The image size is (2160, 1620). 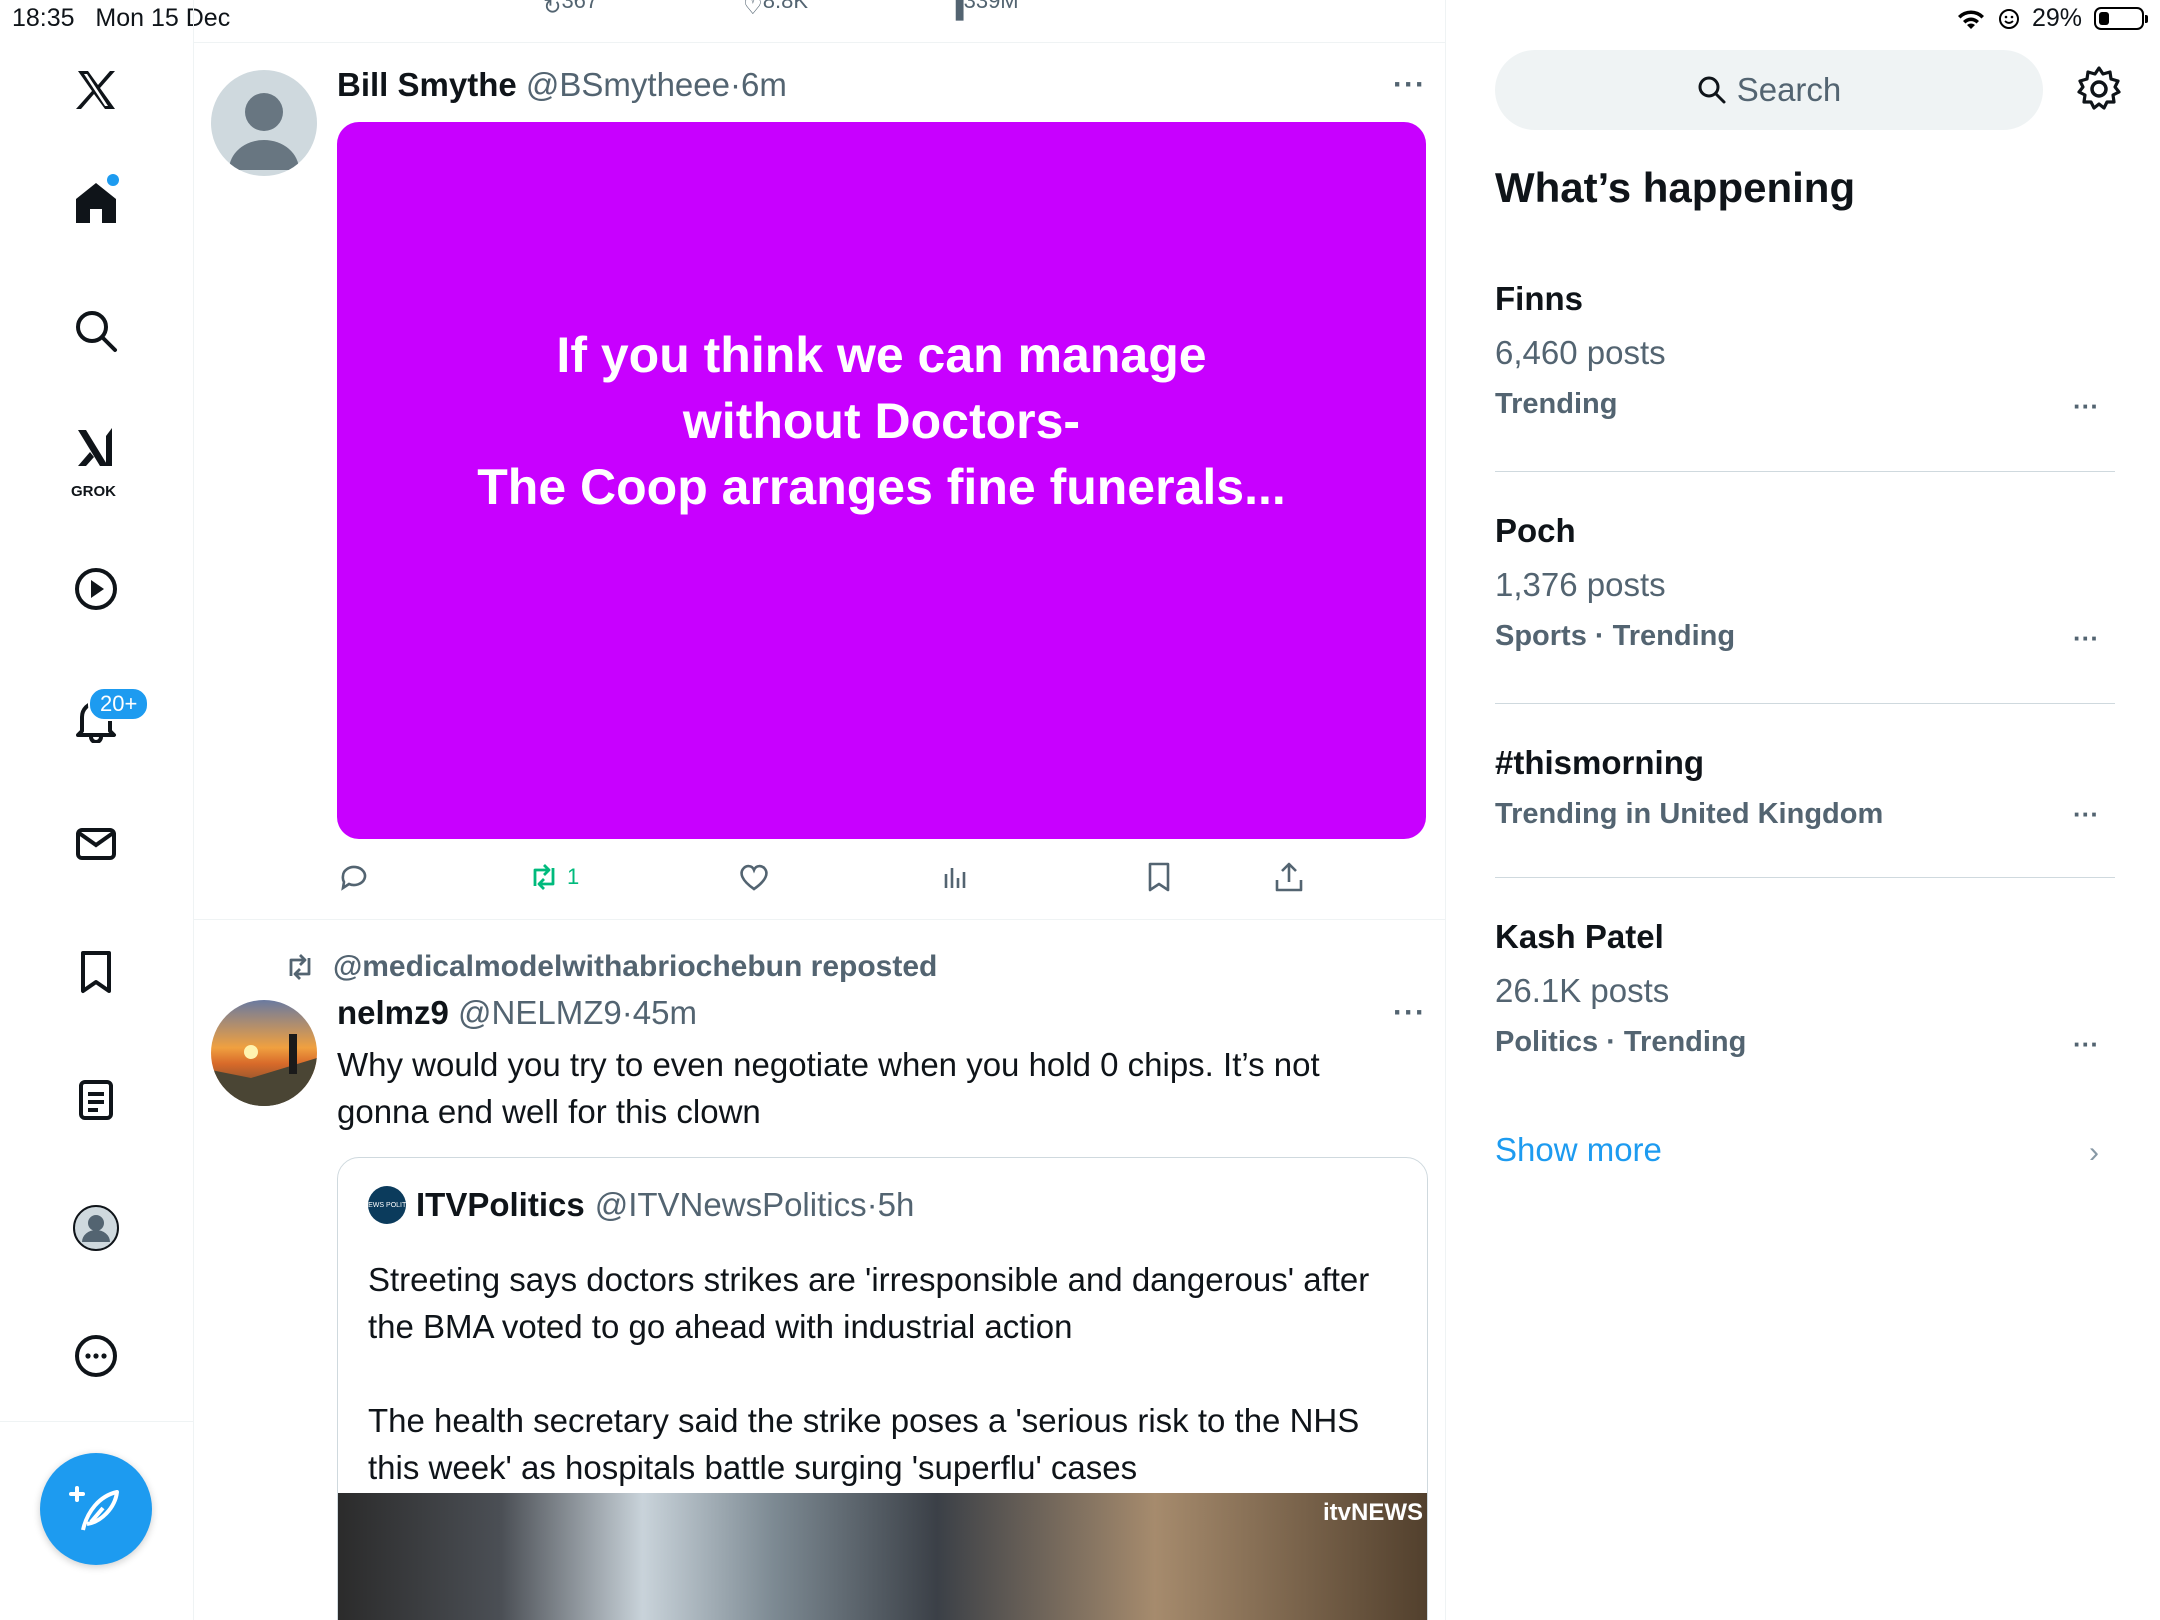 I want to click on trend-posts: 26.1K posts, so click(x=1582, y=990).